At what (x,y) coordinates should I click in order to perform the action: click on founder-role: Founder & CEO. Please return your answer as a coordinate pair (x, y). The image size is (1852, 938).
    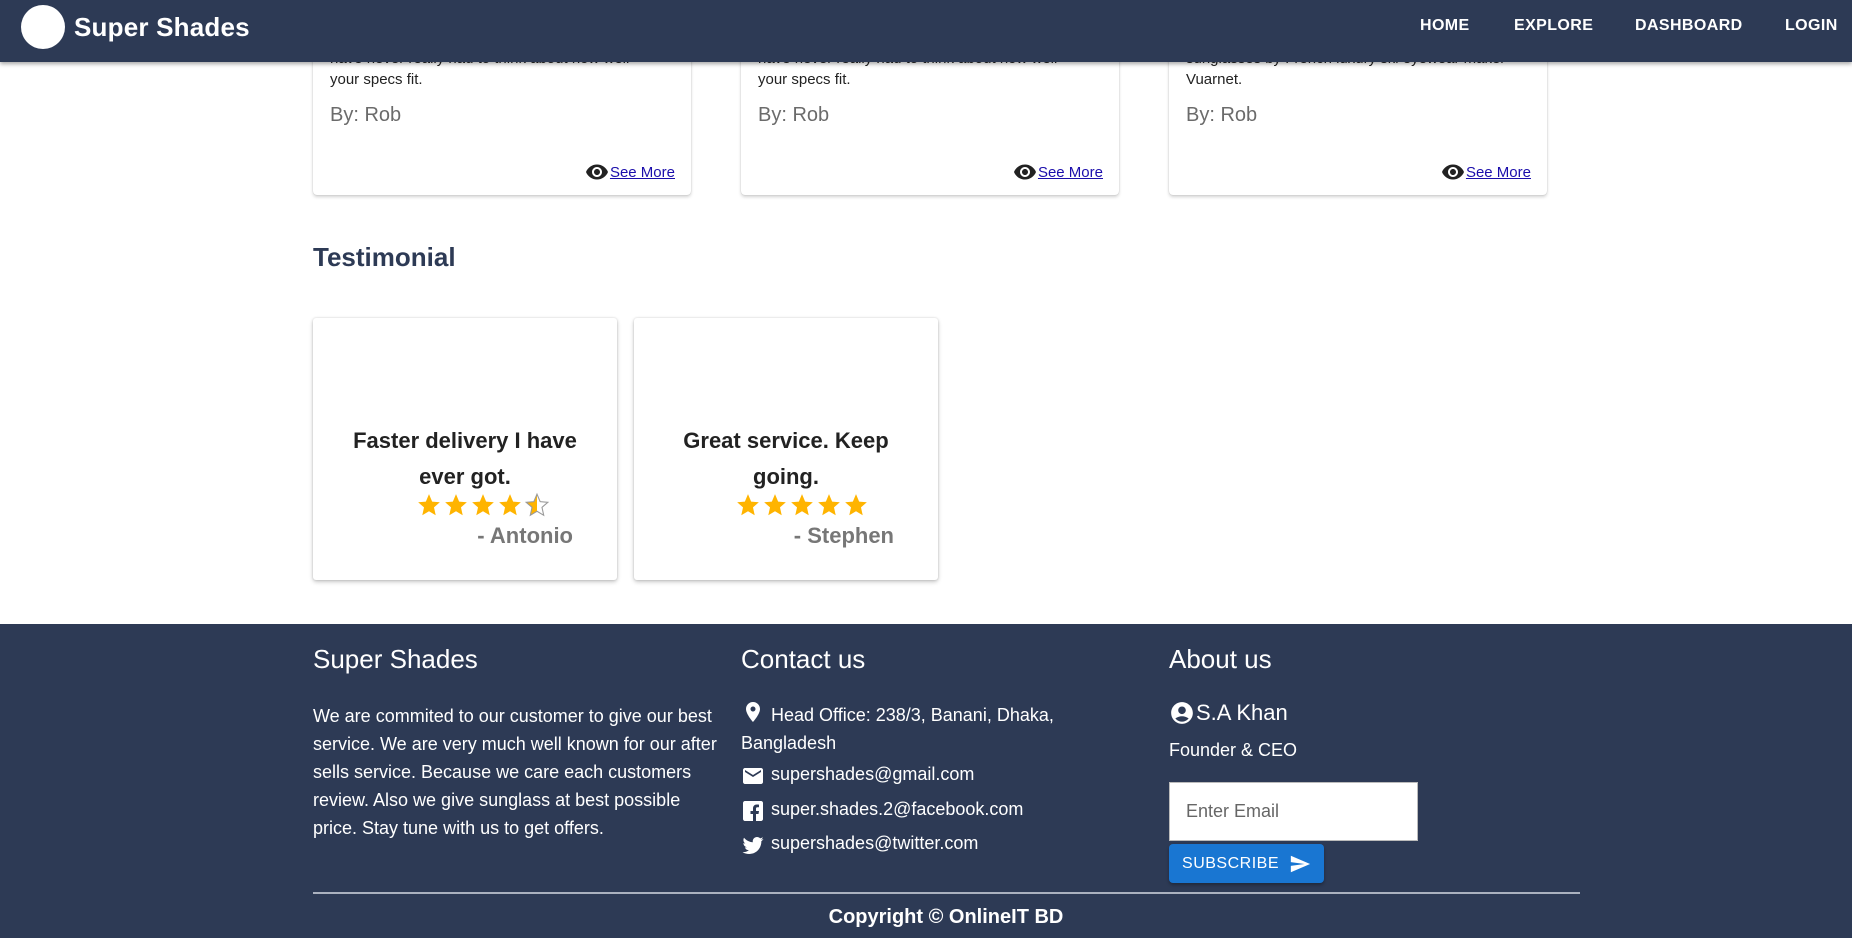
    Looking at the image, I should click on (1233, 750).